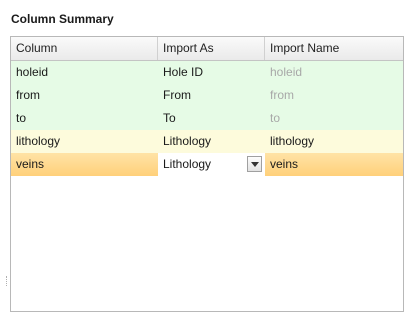 This screenshot has height=316, width=409. Describe the element at coordinates (7, 281) in the screenshot. I see `resize-grip` at that location.